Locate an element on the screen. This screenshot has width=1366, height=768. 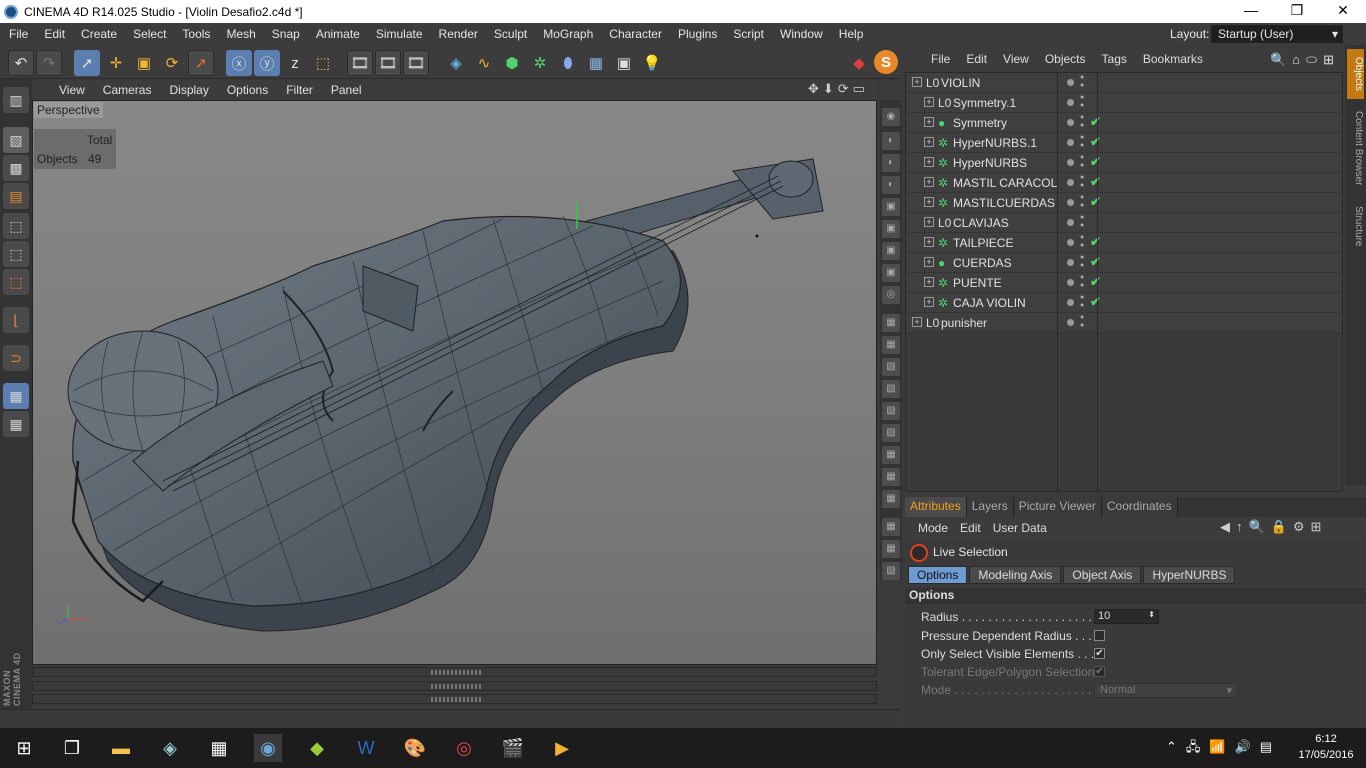
subdivision-surface-icon: ⬢ is located at coordinates (512, 63).